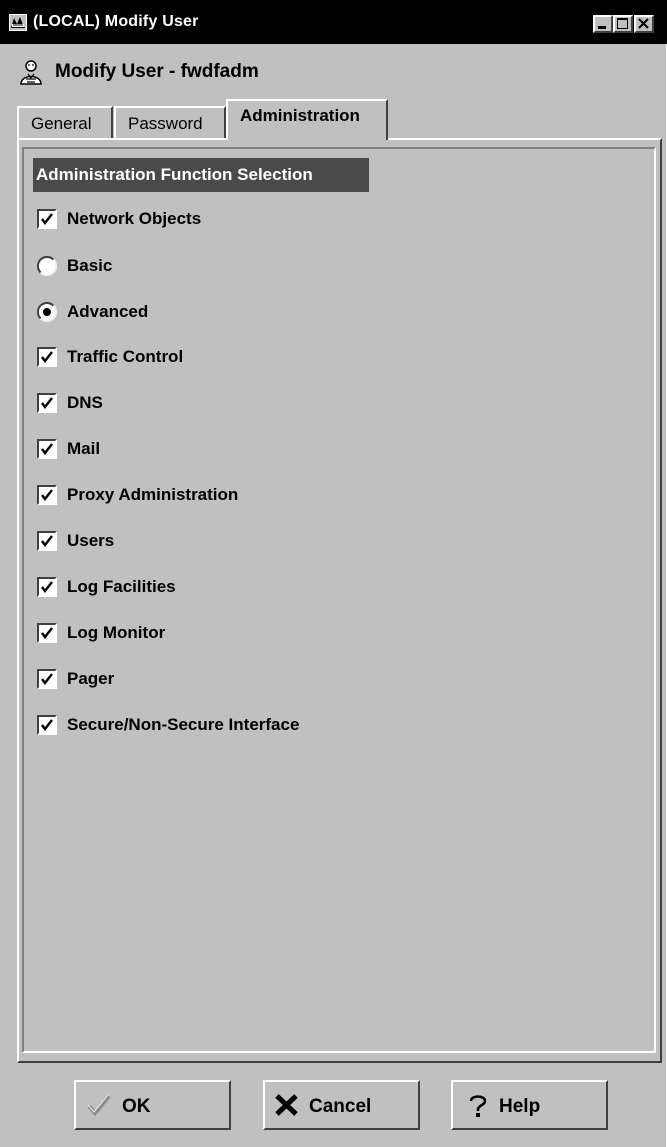 The height and width of the screenshot is (1147, 667). I want to click on x-icon, so click(287, 1108).